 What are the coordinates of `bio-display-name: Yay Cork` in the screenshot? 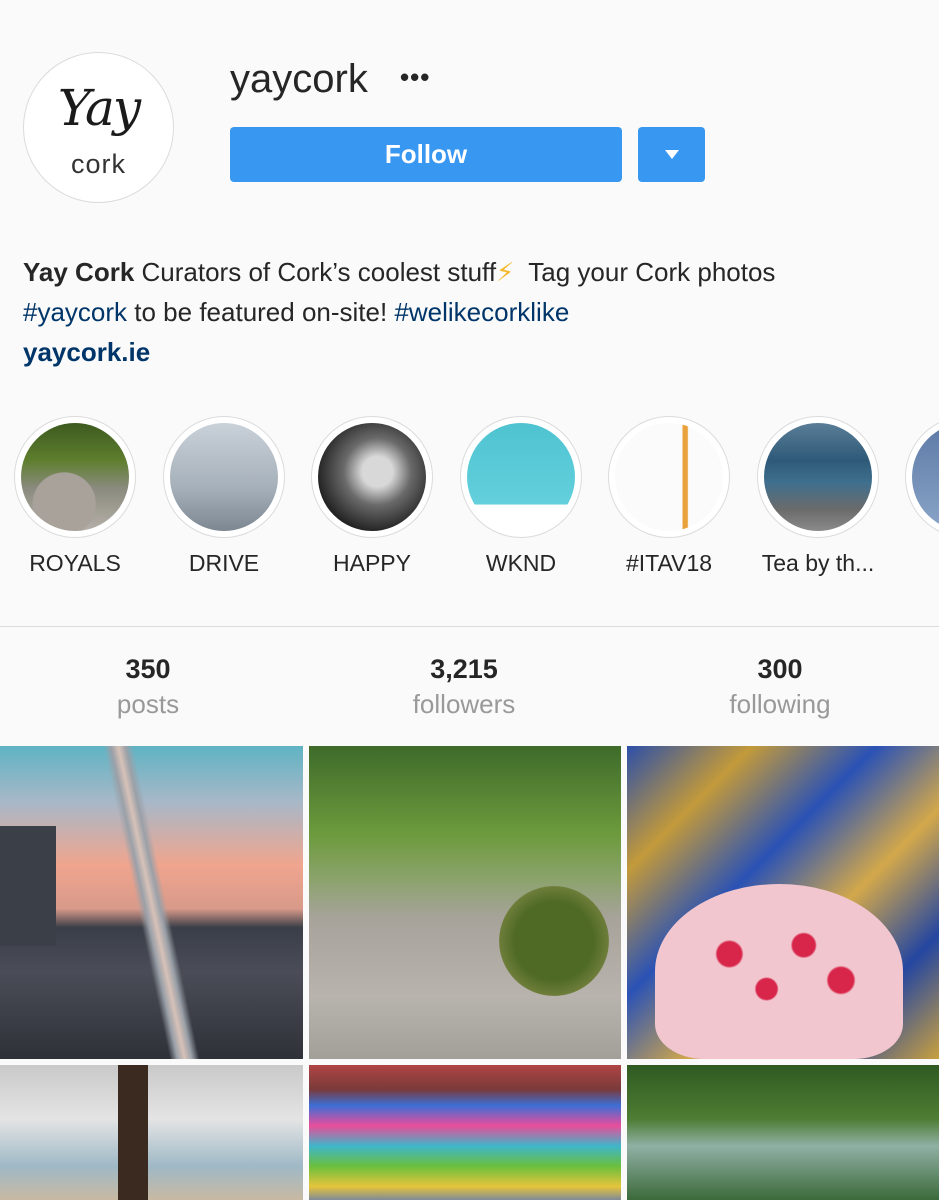 It's located at (79, 272).